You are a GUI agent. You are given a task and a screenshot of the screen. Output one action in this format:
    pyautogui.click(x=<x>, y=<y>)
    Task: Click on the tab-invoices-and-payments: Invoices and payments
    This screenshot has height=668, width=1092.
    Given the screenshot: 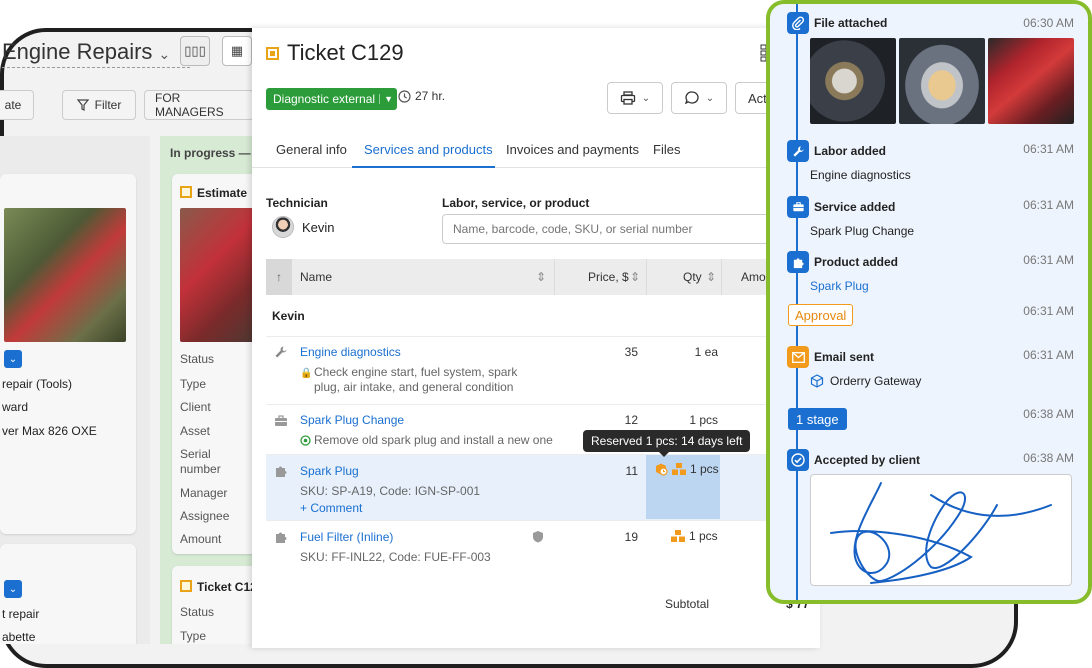 What is the action you would take?
    pyautogui.click(x=572, y=149)
    